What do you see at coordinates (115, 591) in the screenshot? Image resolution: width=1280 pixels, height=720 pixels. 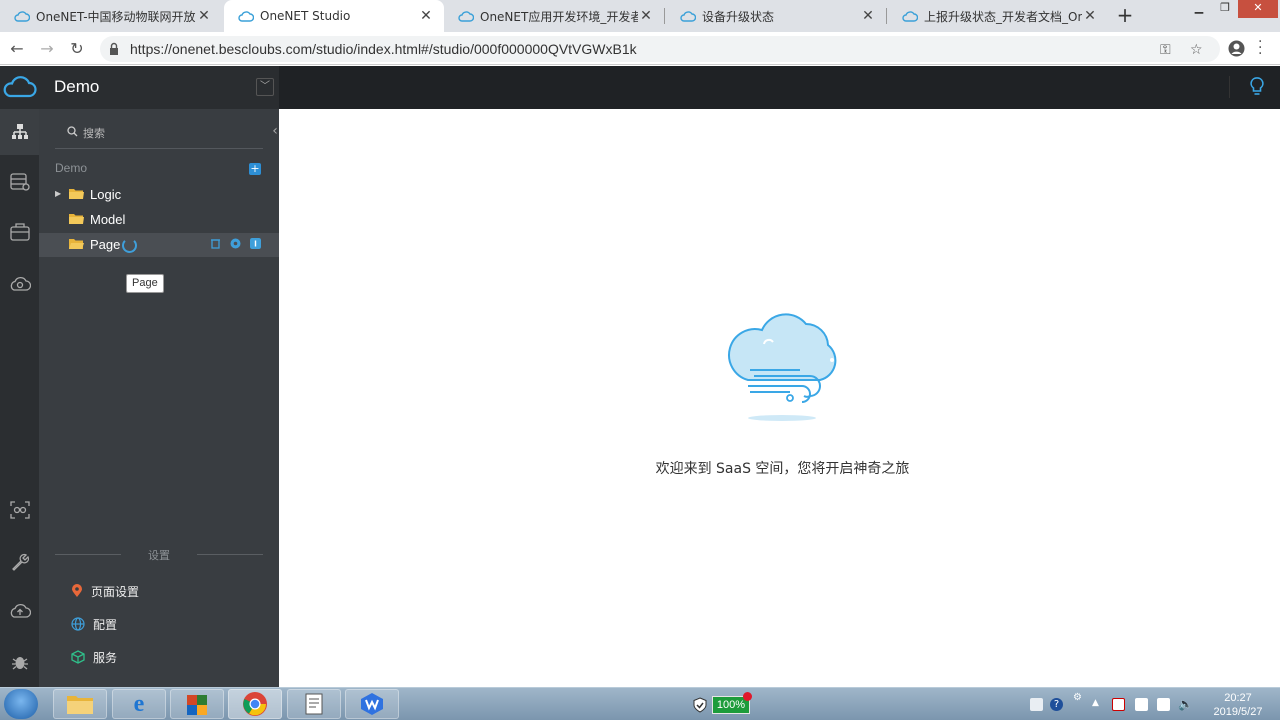 I see `setting-label: 页面设置` at bounding box center [115, 591].